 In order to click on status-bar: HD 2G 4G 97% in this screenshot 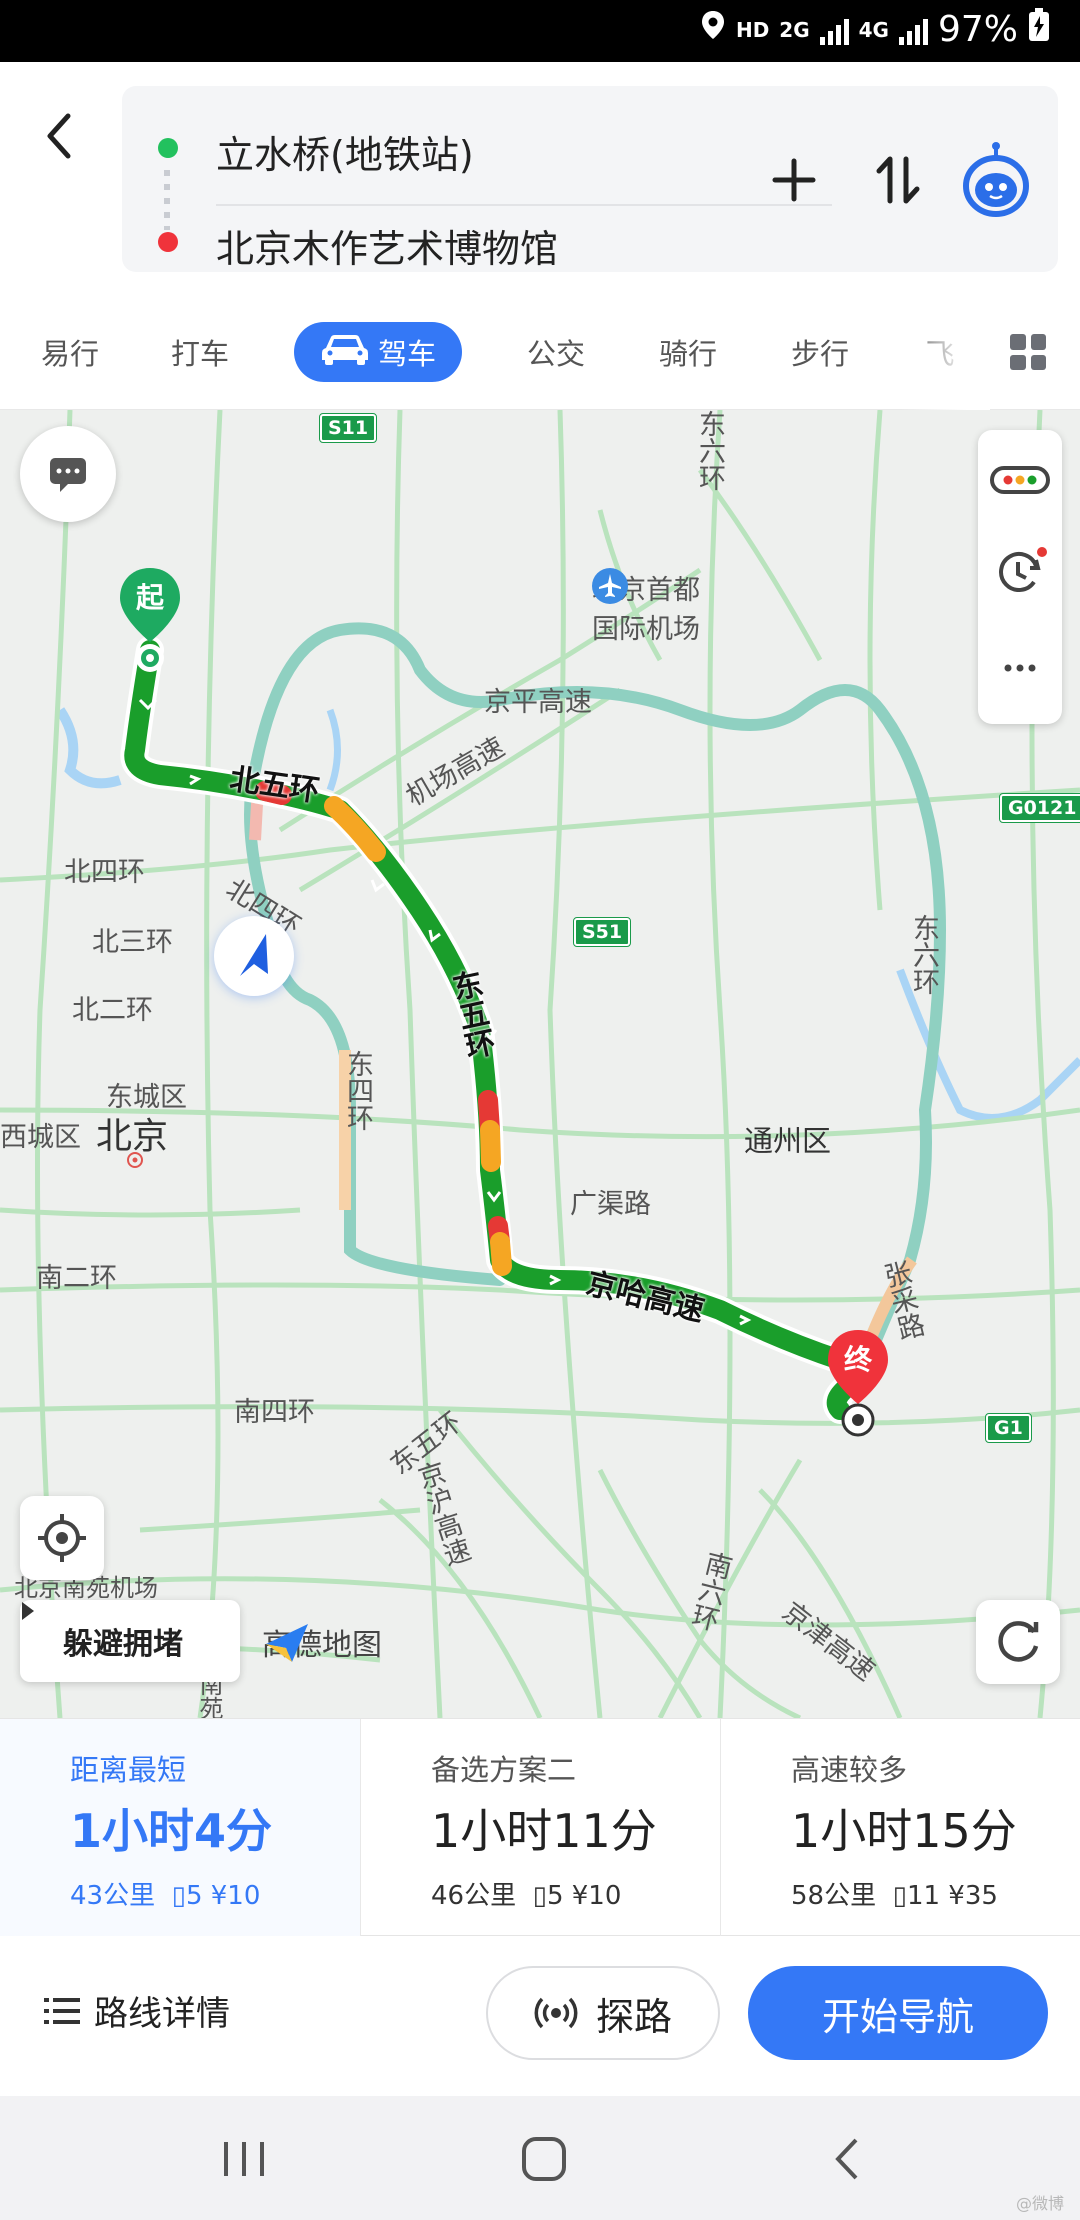, I will do `click(540, 31)`.